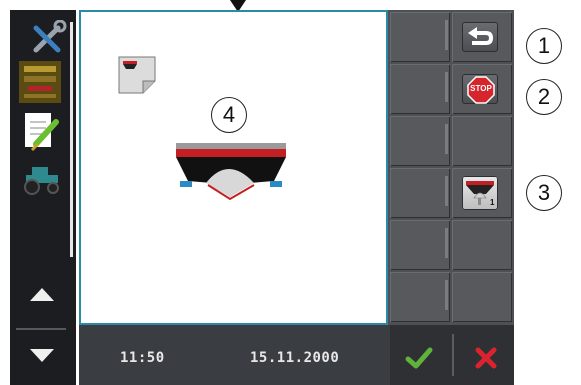 Image resolution: width=581 pixels, height=385 pixels. What do you see at coordinates (71, 139) in the screenshot?
I see `left-scroll-indicator` at bounding box center [71, 139].